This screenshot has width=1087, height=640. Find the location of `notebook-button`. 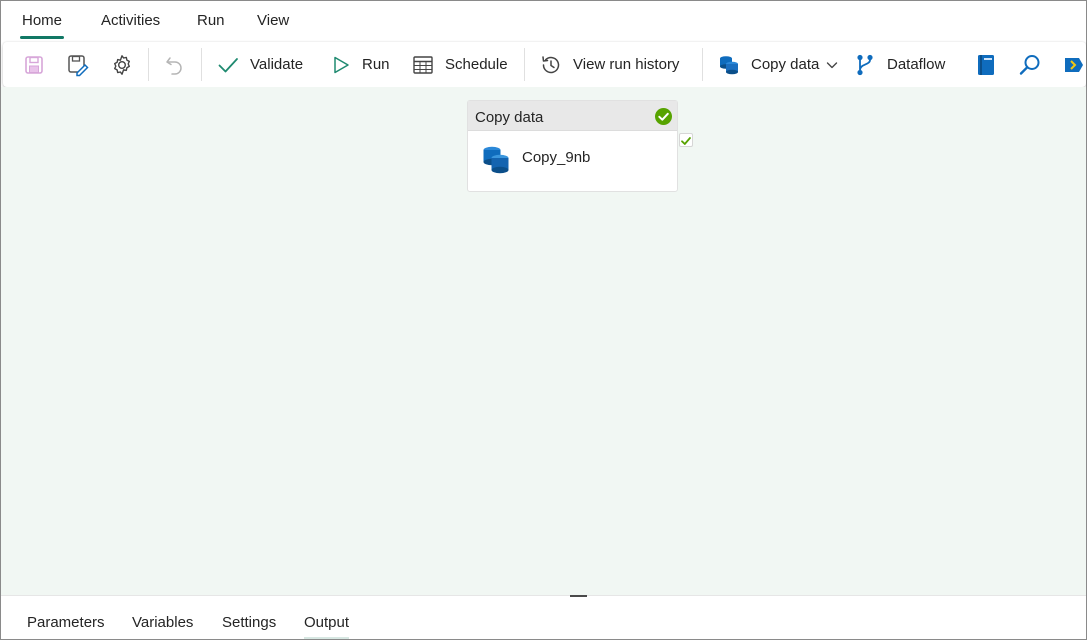

notebook-button is located at coordinates (986, 64).